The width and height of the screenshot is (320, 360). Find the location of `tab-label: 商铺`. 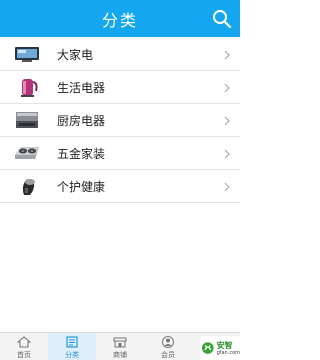

tab-label: 商铺 is located at coordinates (120, 355).